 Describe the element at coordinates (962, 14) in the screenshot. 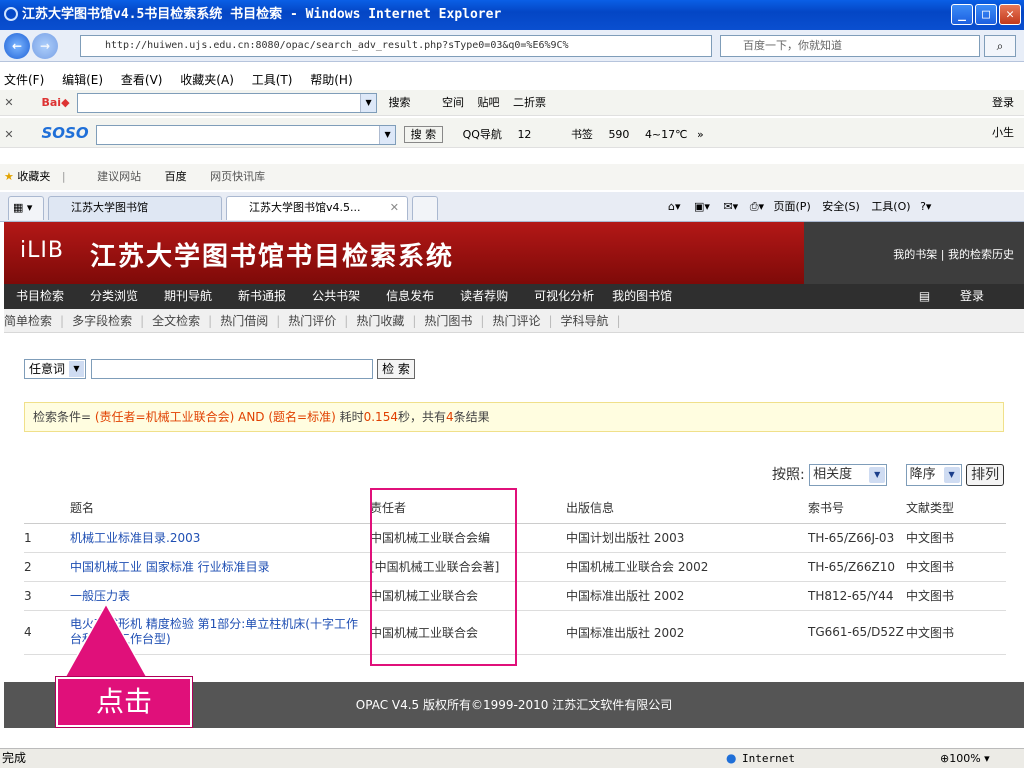

I see `minimize-button: _` at that location.